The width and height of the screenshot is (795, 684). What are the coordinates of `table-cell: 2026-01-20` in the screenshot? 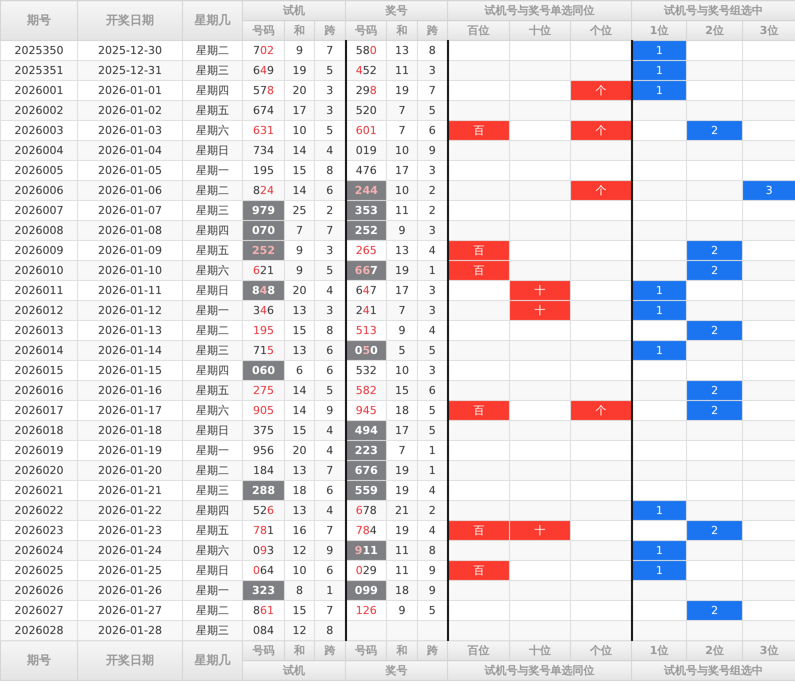 It's located at (130, 470).